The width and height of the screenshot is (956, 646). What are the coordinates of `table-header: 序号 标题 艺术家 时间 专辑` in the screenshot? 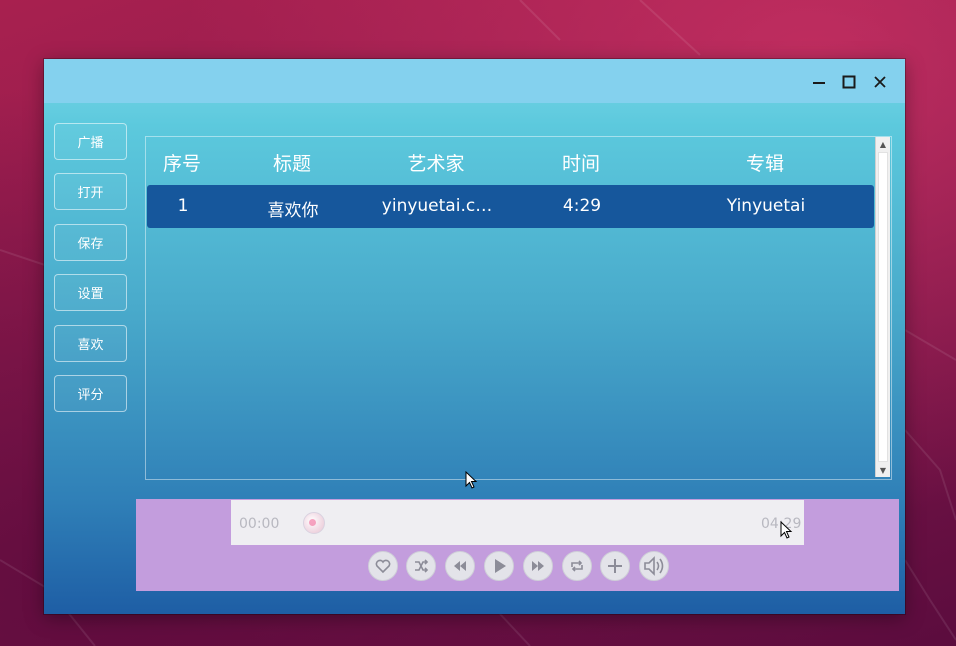 It's located at (510, 161).